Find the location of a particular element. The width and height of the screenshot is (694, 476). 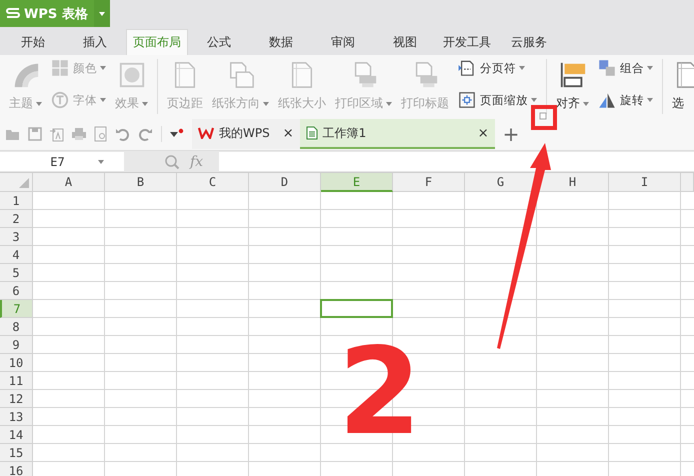

row-header: 1 is located at coordinates (16, 201).